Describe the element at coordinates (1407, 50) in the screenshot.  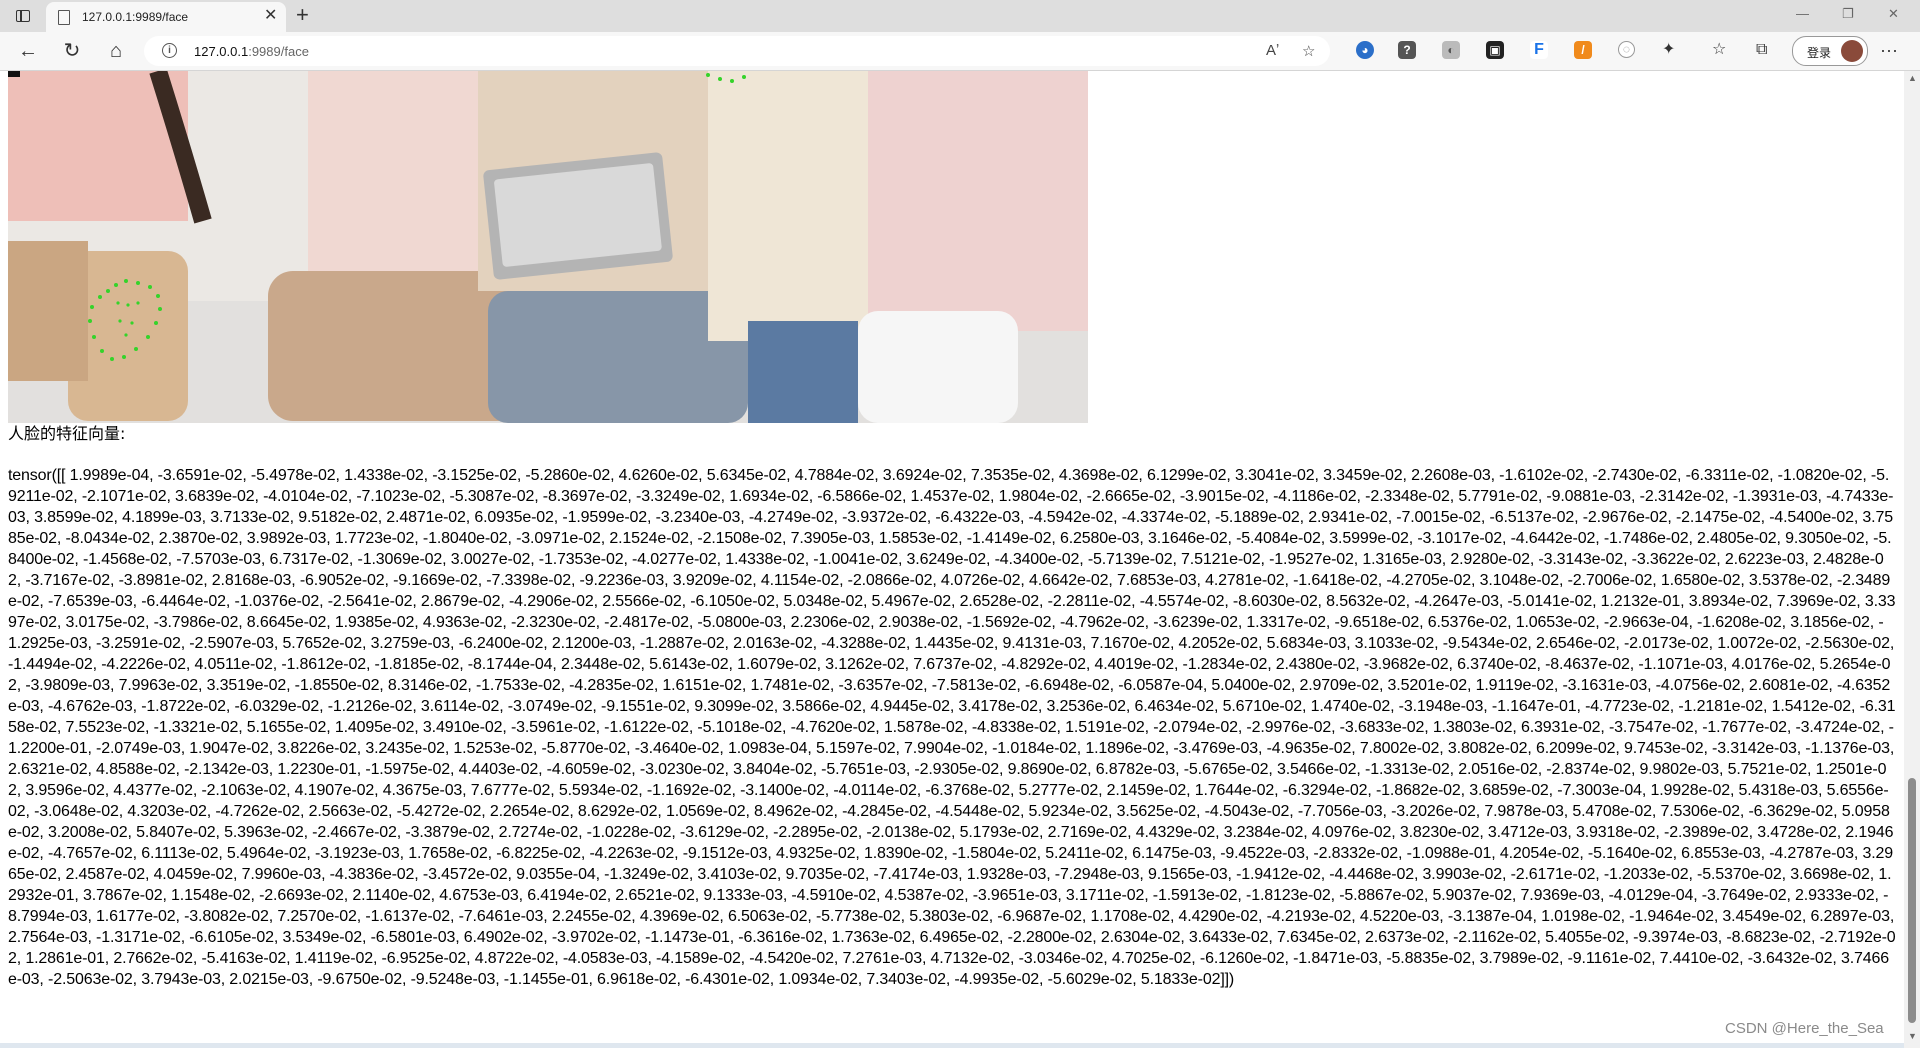
I see `extension-2-icon: ?` at that location.